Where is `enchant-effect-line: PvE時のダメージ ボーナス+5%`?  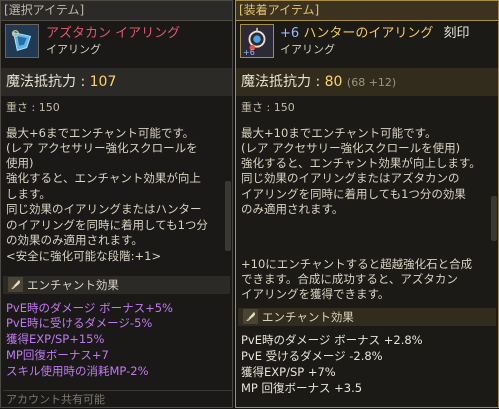
enchant-effect-line: PvE時のダメージ ボーナス+5% is located at coordinates (89, 308).